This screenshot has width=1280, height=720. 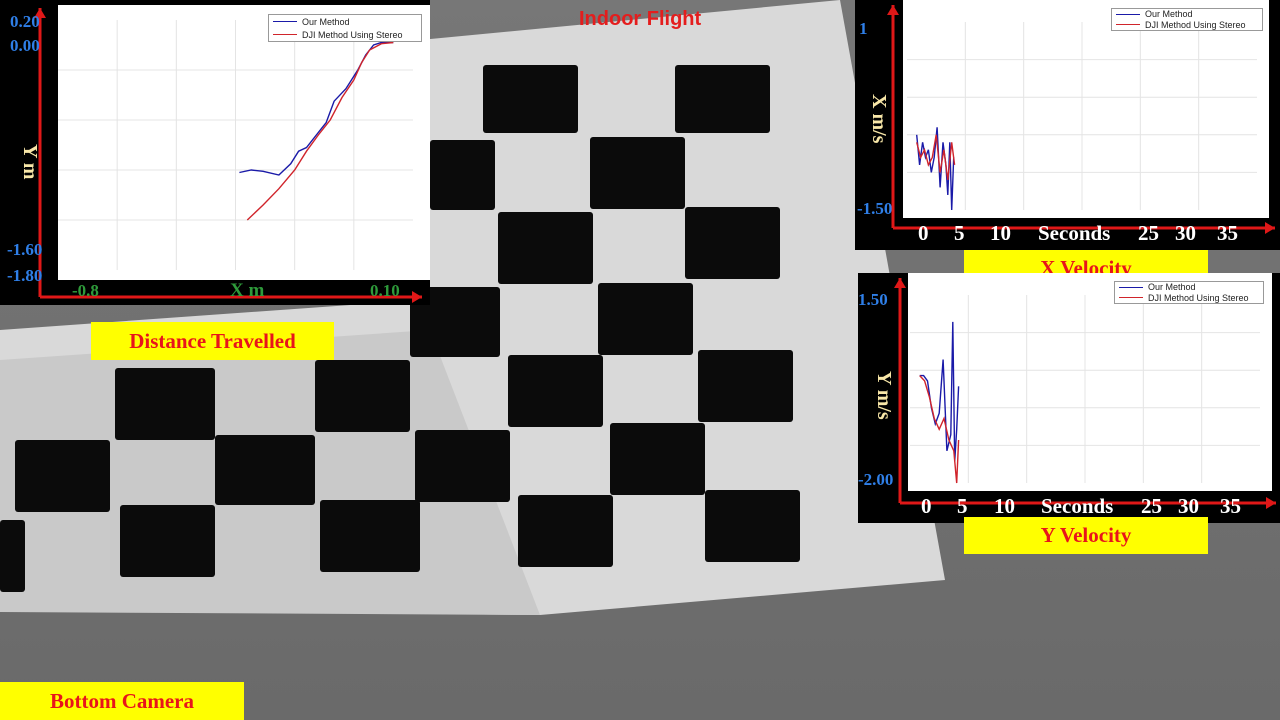 What do you see at coordinates (962, 506) in the screenshot?
I see `yvel-xtick-1: 5` at bounding box center [962, 506].